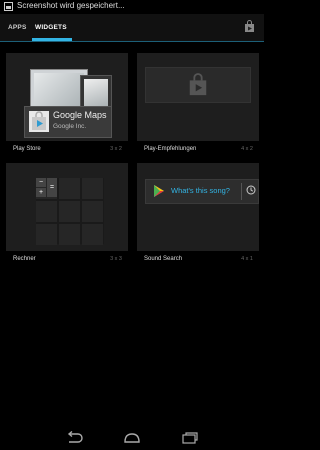  Describe the element at coordinates (74, 437) in the screenshot. I see `back-icon` at that location.